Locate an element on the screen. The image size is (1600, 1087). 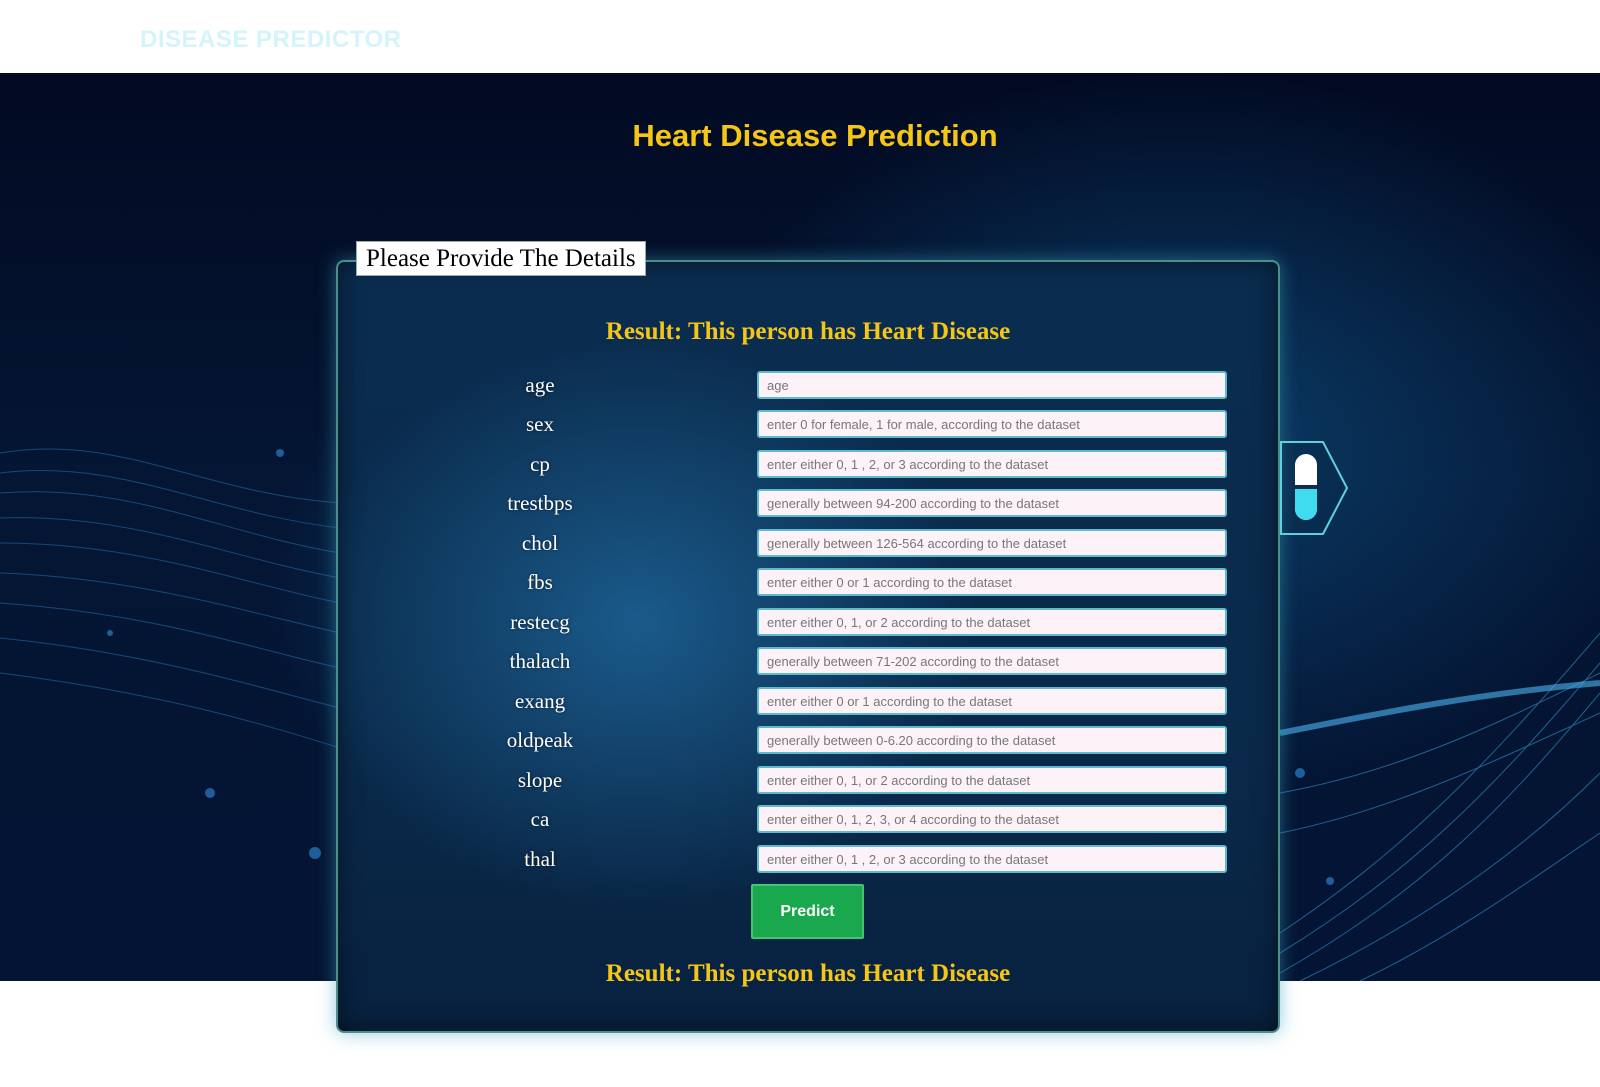
field-label-ca: ca is located at coordinates (540, 819).